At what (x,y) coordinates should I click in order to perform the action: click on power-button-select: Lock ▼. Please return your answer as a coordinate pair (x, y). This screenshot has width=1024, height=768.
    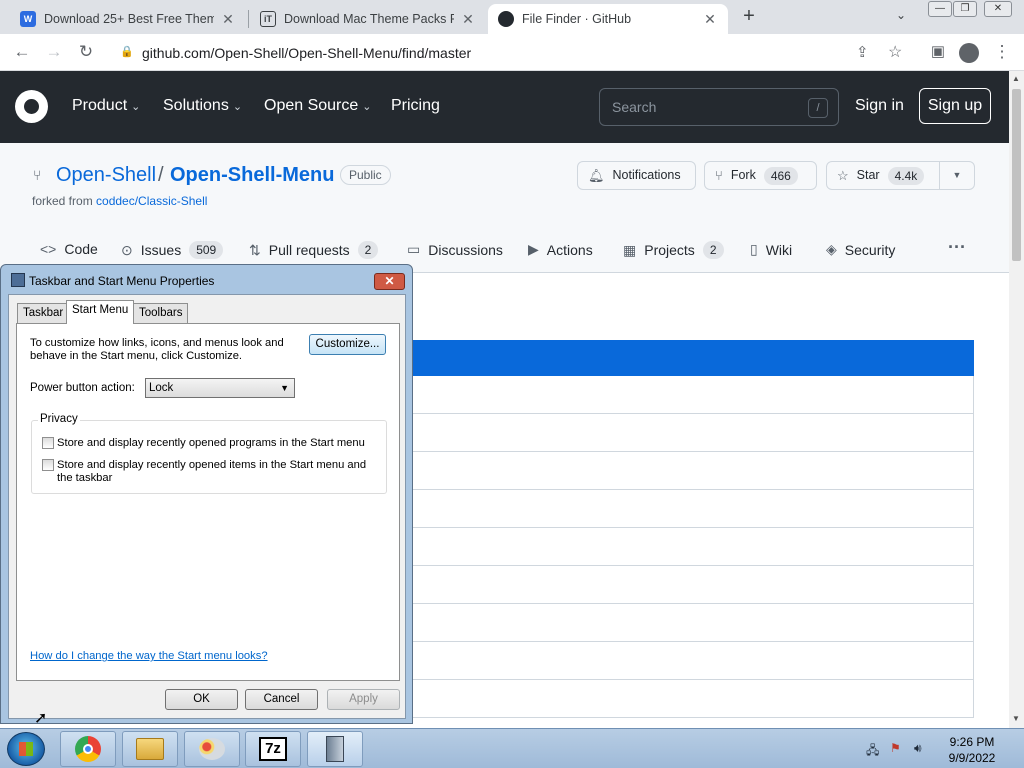
    Looking at the image, I should click on (220, 388).